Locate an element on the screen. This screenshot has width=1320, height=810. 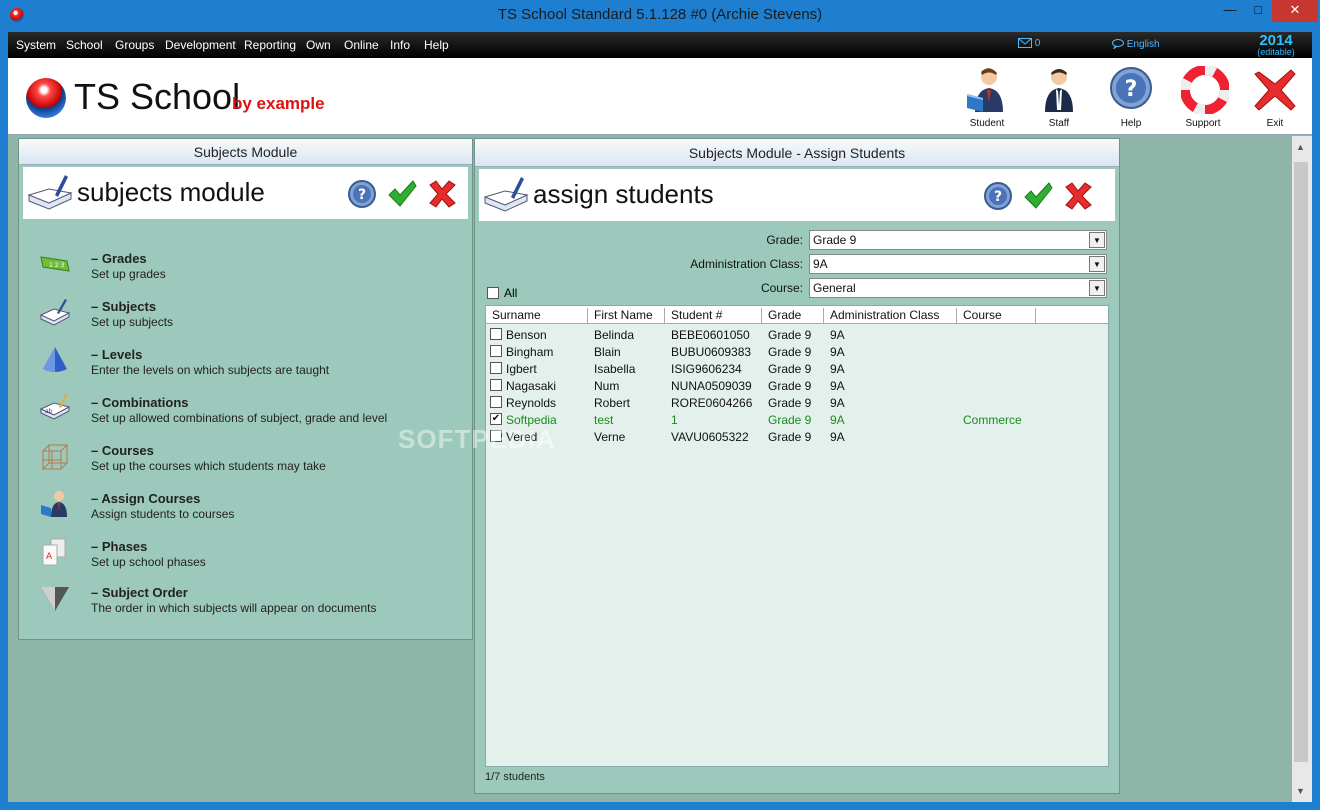
menu-info: Info is located at coordinates (400, 45).